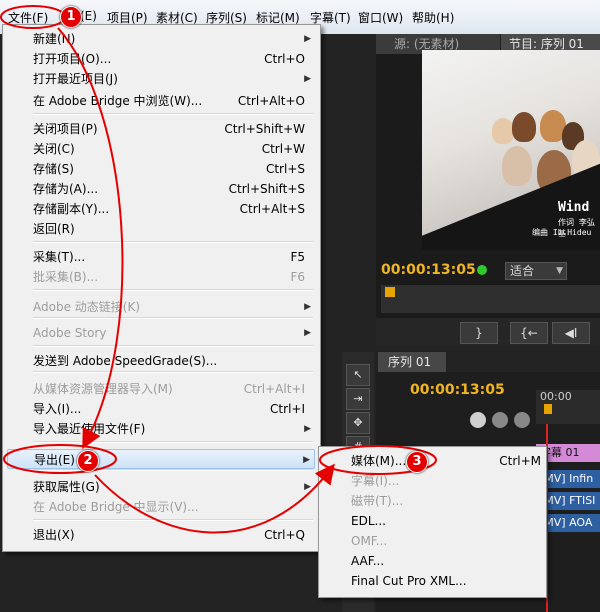 Image resolution: width=600 pixels, height=612 pixels. What do you see at coordinates (174, 487) in the screenshot?
I see `file-menu-item: 获取属性(G) ▶` at bounding box center [174, 487].